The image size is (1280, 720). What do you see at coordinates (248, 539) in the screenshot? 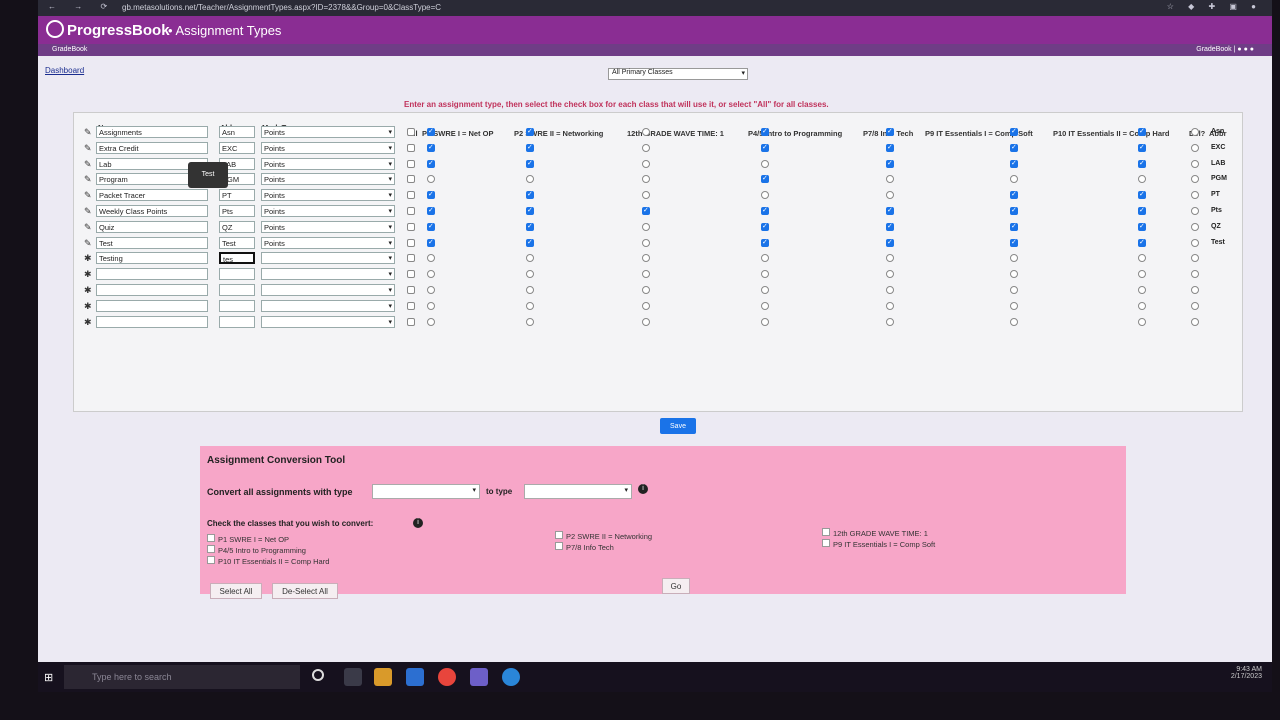
I see `convert-class-p1: P1 SWRE I = Net OP` at bounding box center [248, 539].